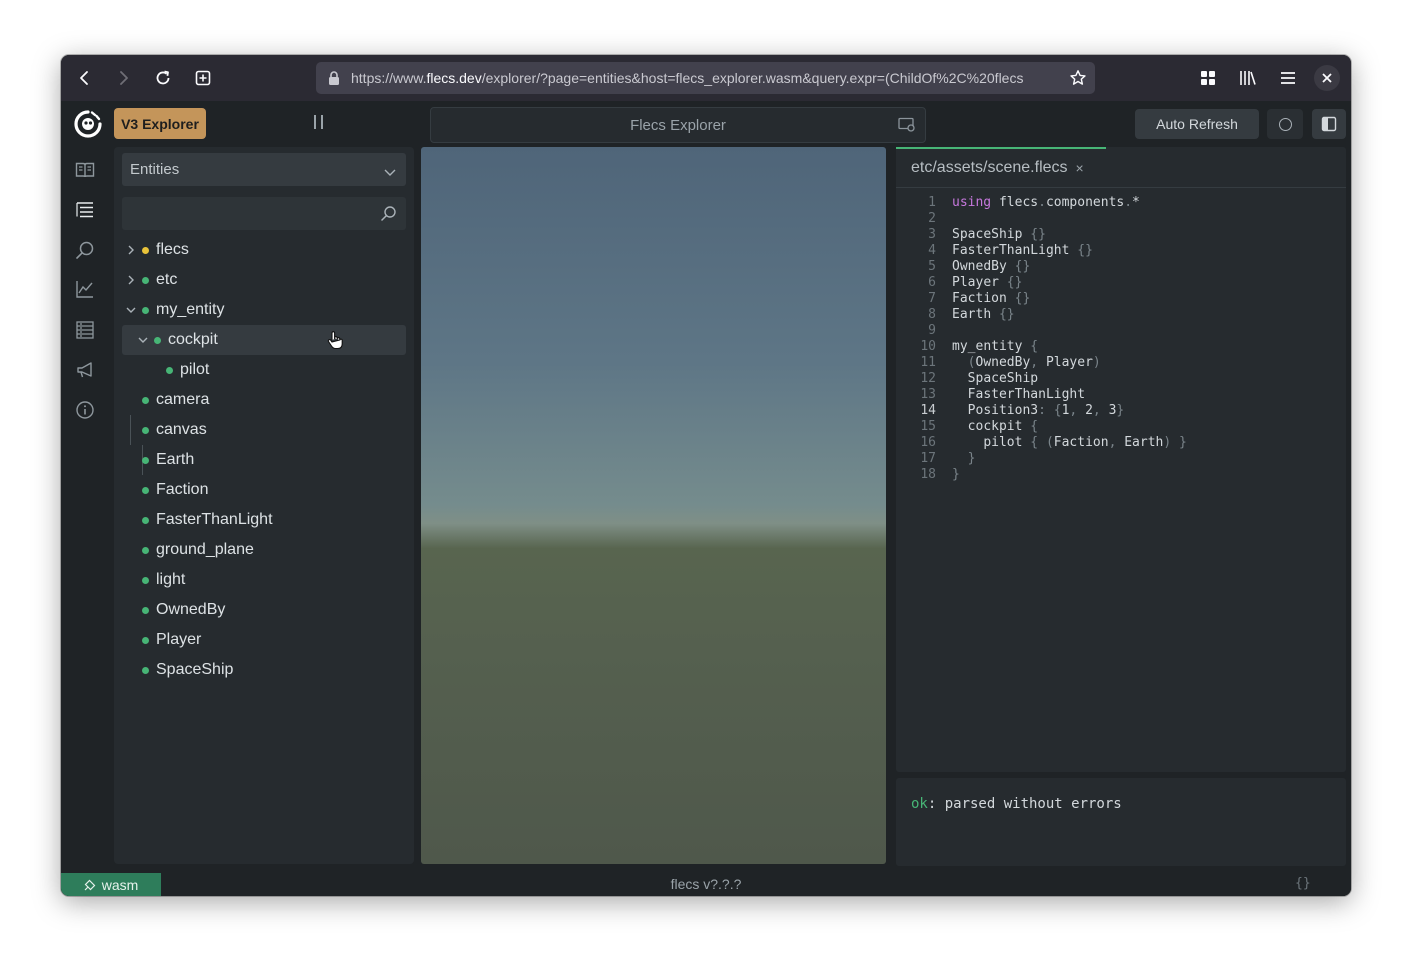  What do you see at coordinates (85, 289) in the screenshot?
I see `stats-chart-icon` at bounding box center [85, 289].